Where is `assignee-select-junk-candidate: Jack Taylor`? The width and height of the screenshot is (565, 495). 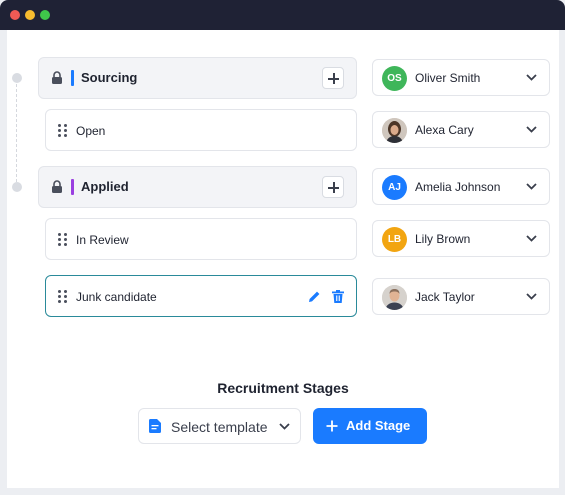 assignee-select-junk-candidate: Jack Taylor is located at coordinates (461, 296).